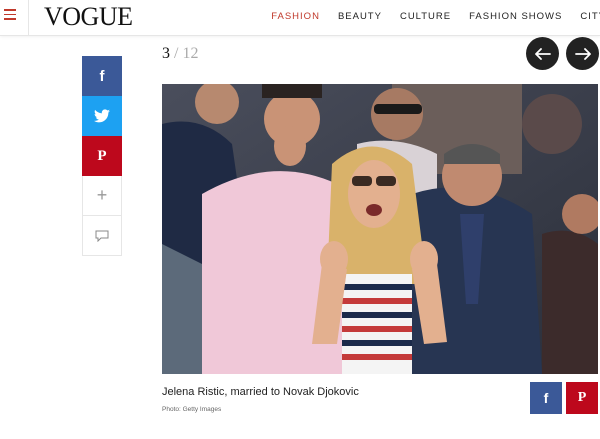 This screenshot has height=439, width=600. What do you see at coordinates (192, 409) in the screenshot?
I see `photo-credit: Photo: Getty Images` at bounding box center [192, 409].